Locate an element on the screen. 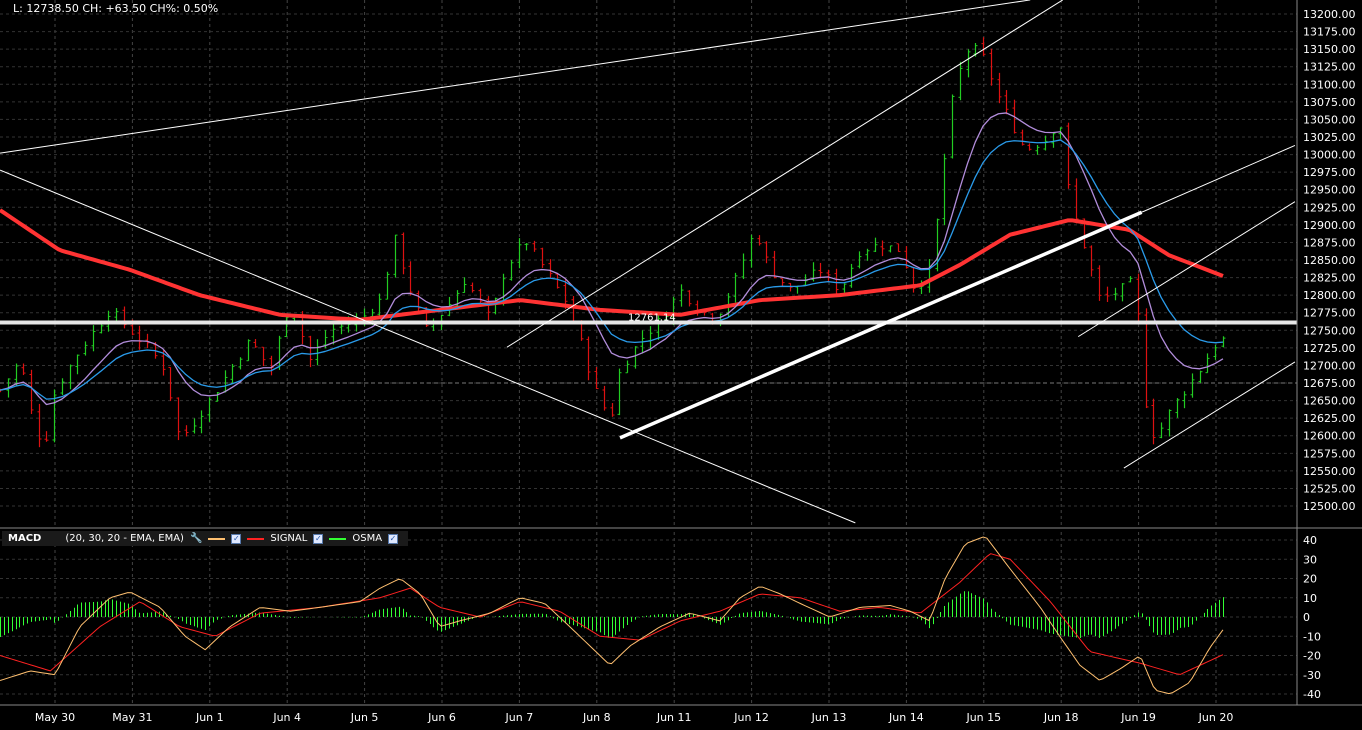 The image size is (1362, 730). x-tick-label: Jun 13 is located at coordinates (829, 717).